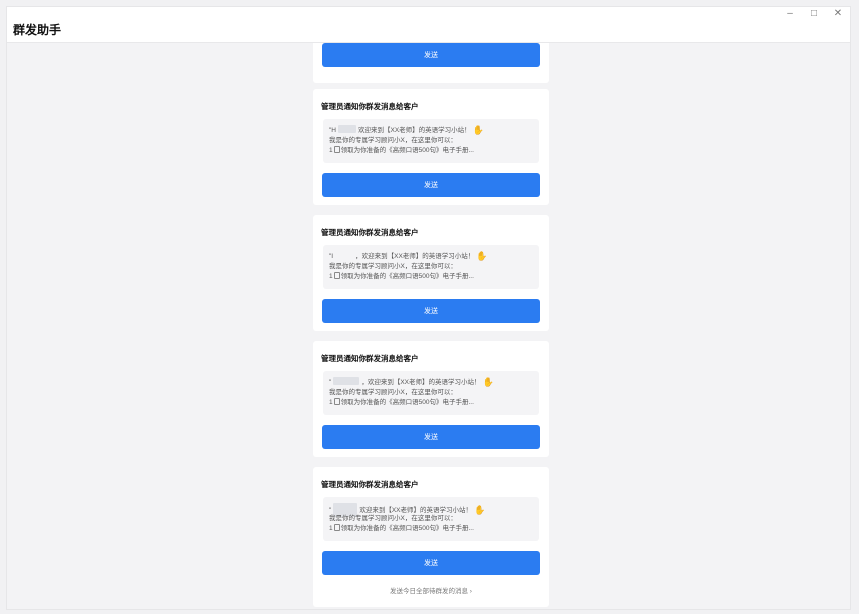 This screenshot has width=859, height=614. I want to click on message-card-partial: 发送, so click(431, 63).